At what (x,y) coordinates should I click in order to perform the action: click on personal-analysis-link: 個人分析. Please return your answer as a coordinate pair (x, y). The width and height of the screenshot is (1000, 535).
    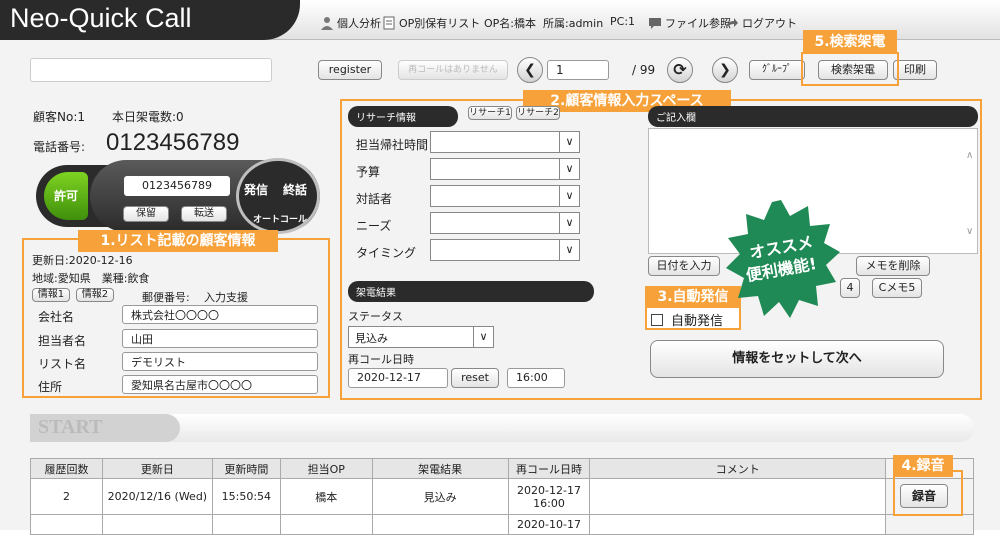
    Looking at the image, I should click on (350, 23).